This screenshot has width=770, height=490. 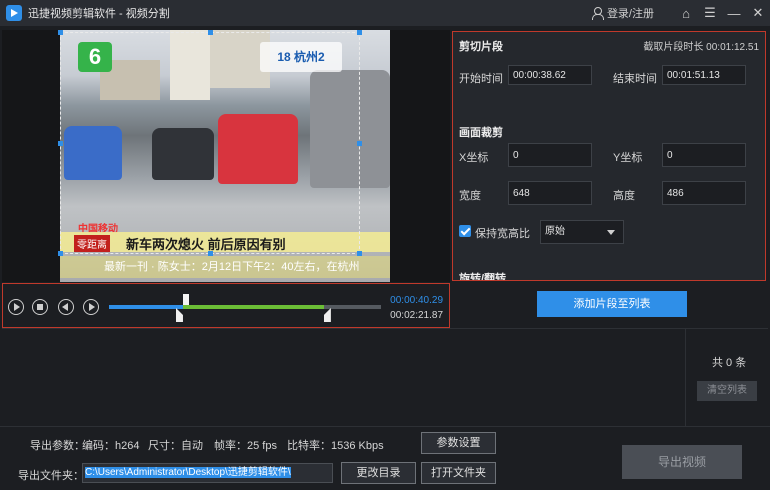 What do you see at coordinates (481, 47) in the screenshot?
I see `clip-section-title: 剪切片段` at bounding box center [481, 47].